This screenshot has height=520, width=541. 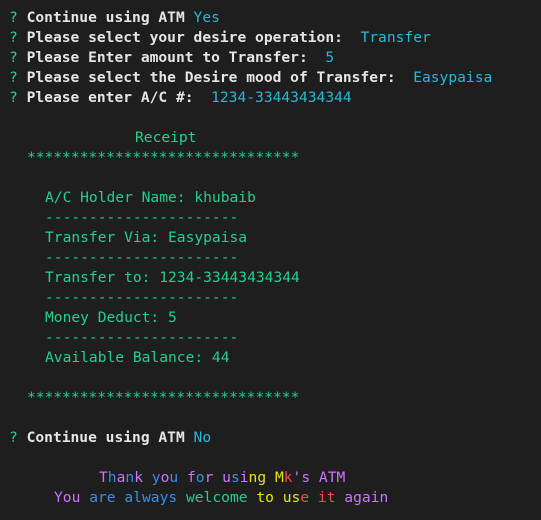 I want to click on rainbow-char: y, so click(x=156, y=477).